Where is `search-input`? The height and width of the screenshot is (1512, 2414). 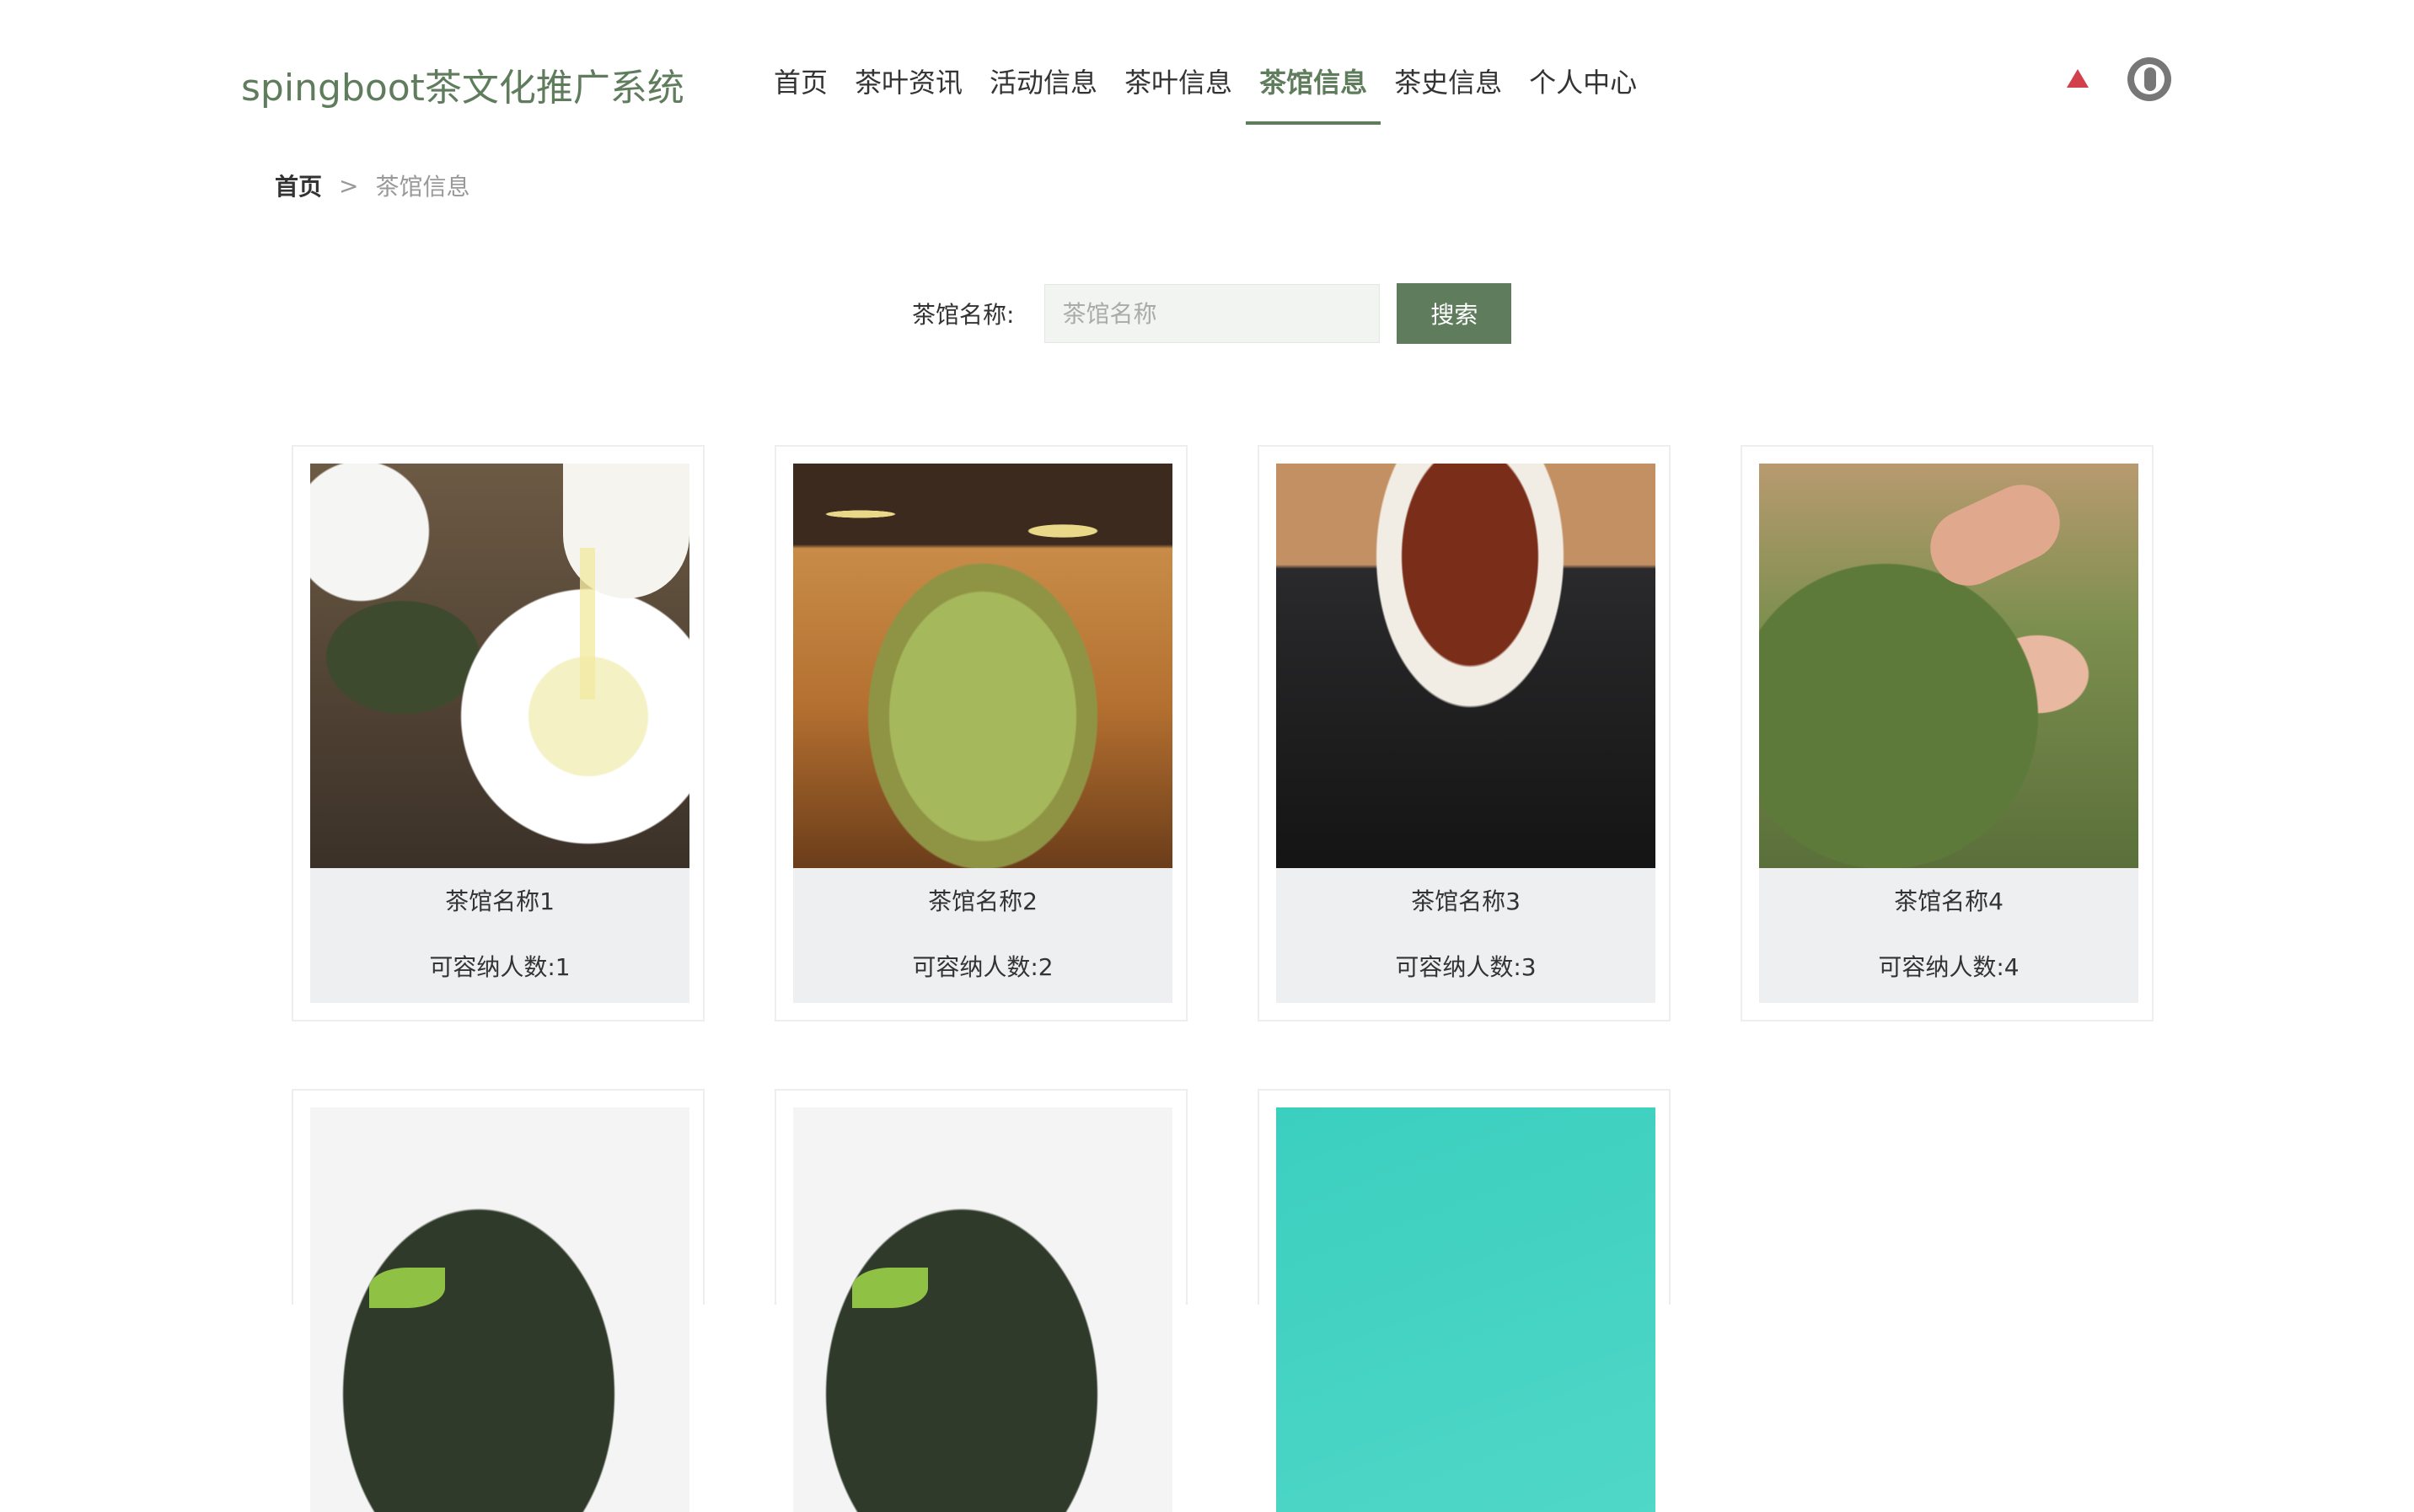 search-input is located at coordinates (1212, 313).